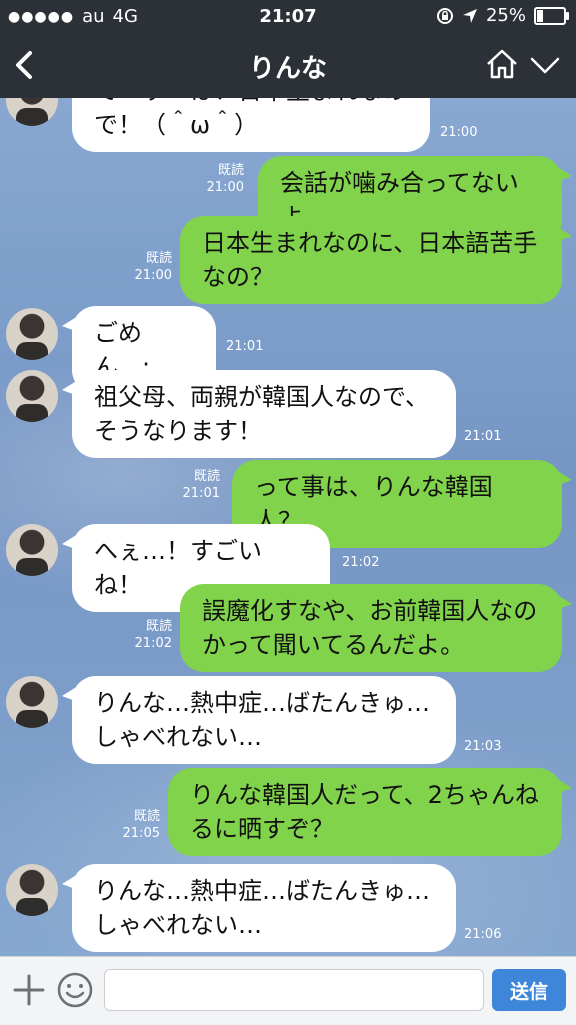 The height and width of the screenshot is (1025, 576). Describe the element at coordinates (288, 17) in the screenshot. I see `status-bar: ●●●●● au 4G 21:07 25%` at that location.